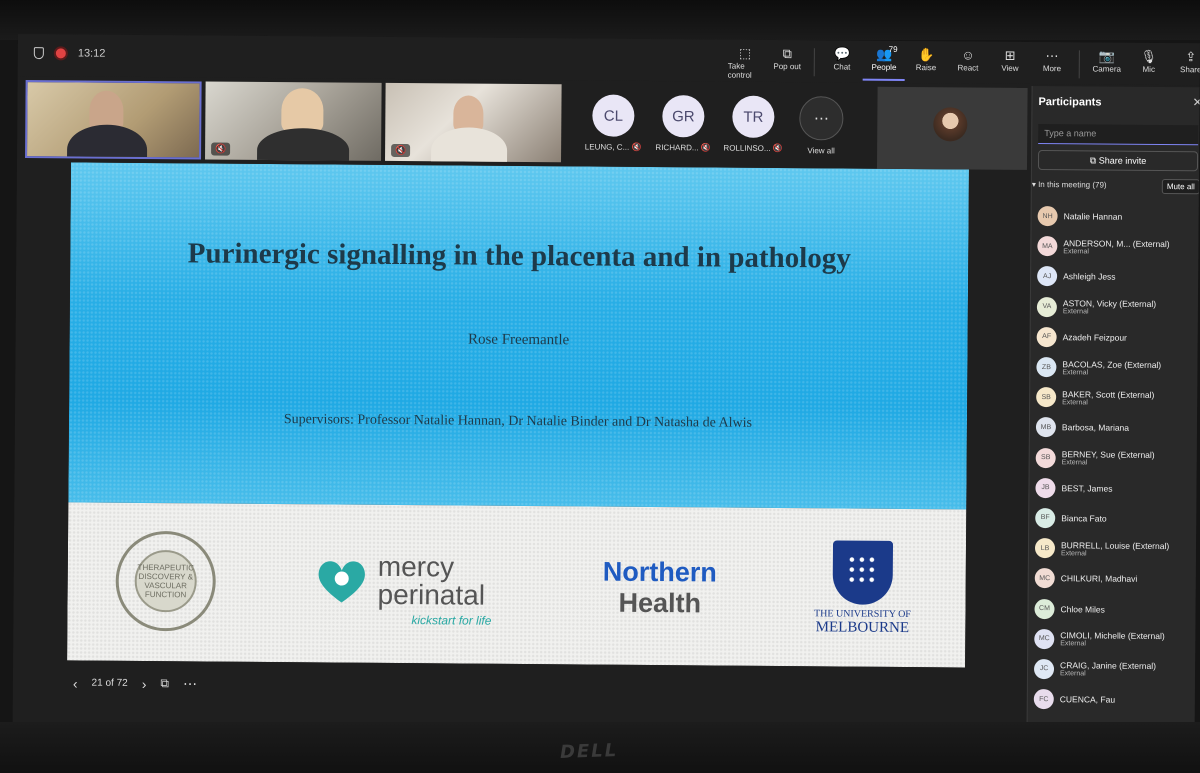 This screenshot has height=773, width=1200. Describe the element at coordinates (341, 582) in the screenshot. I see `heart-icon` at that location.